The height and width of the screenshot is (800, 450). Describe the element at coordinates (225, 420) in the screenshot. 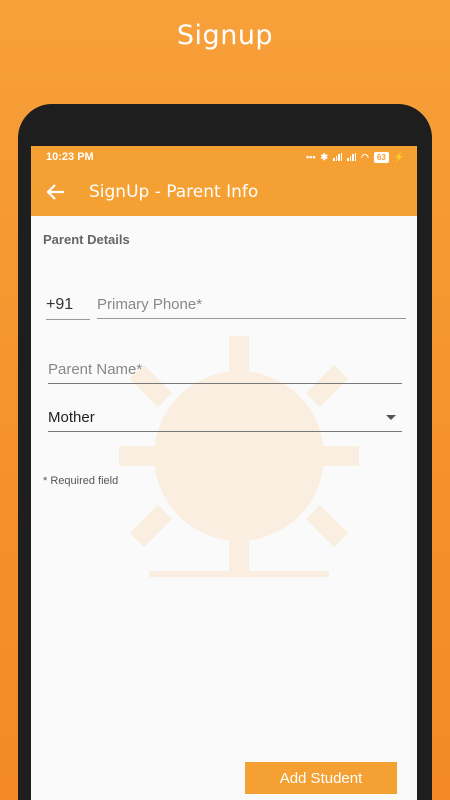

I see `relation-select: Mother` at that location.